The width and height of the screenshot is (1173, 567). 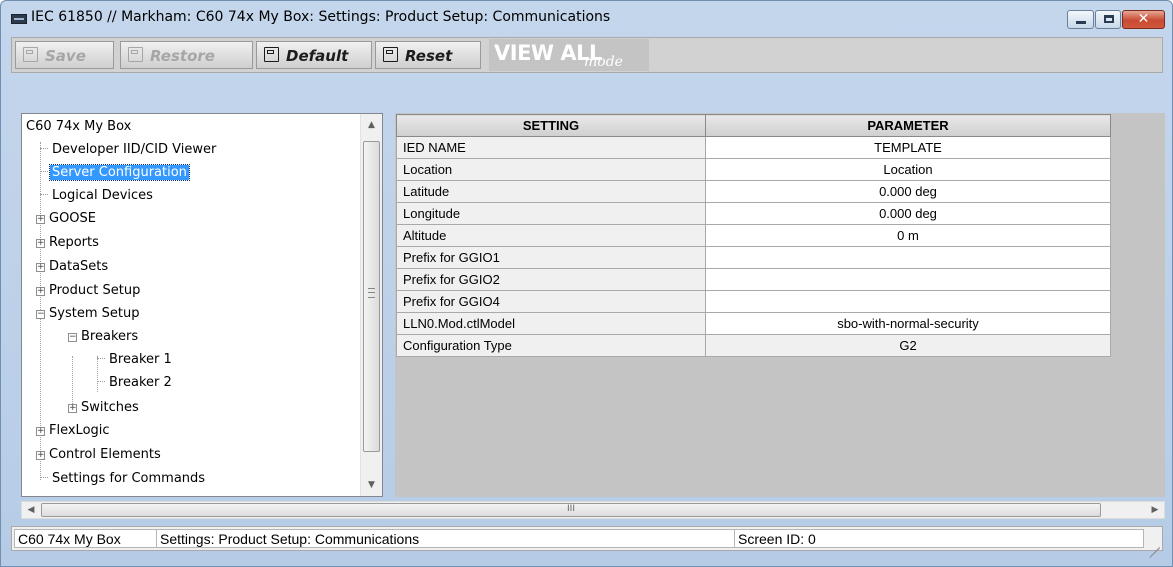 What do you see at coordinates (908, 323) in the screenshot?
I see `parameter-cell: sbo-with-normal-security` at bounding box center [908, 323].